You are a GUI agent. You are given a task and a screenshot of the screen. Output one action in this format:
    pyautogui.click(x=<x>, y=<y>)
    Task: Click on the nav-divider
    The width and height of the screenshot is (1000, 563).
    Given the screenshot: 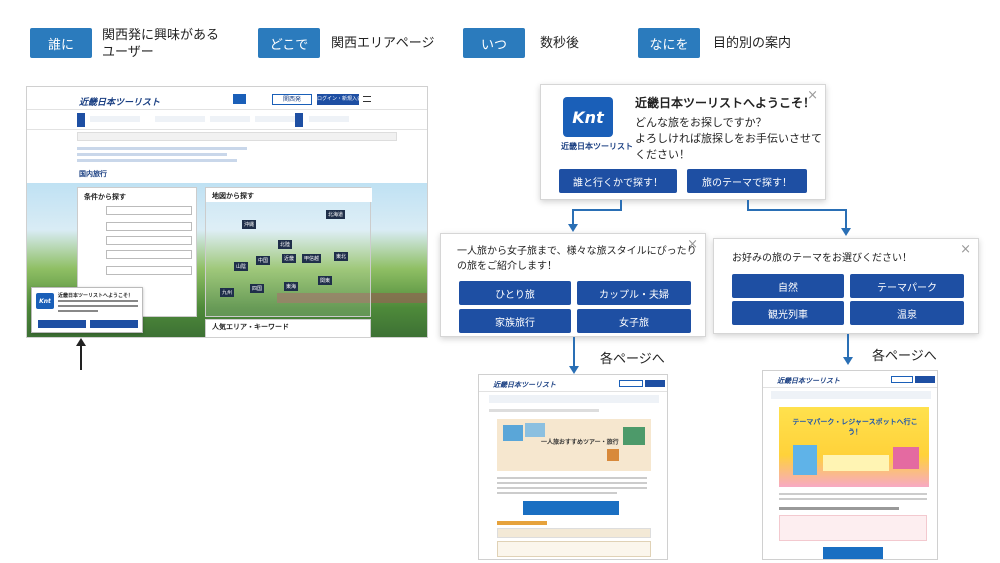 What is the action you would take?
    pyautogui.click(x=227, y=109)
    